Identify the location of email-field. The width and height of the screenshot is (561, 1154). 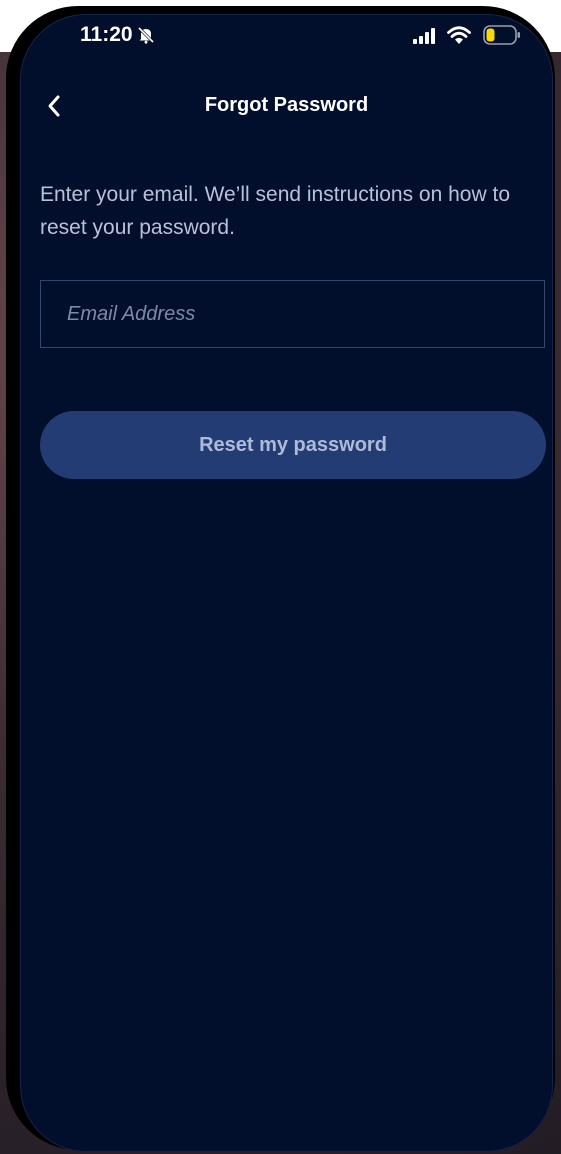
(292, 314).